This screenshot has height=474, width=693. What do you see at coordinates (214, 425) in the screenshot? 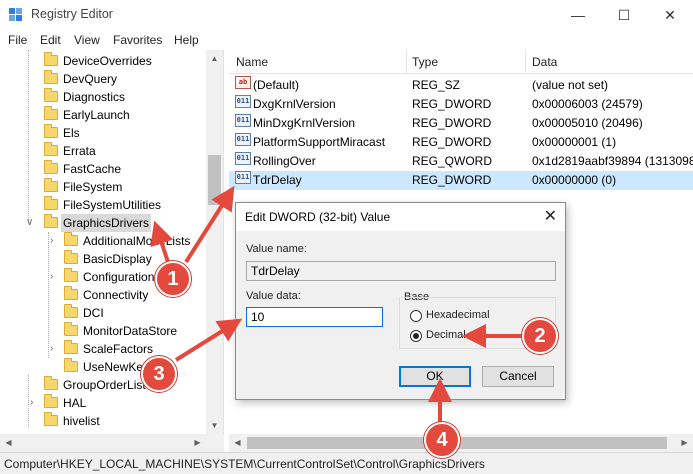
I see `scroll-down-arrow-icon: ▼` at bounding box center [214, 425].